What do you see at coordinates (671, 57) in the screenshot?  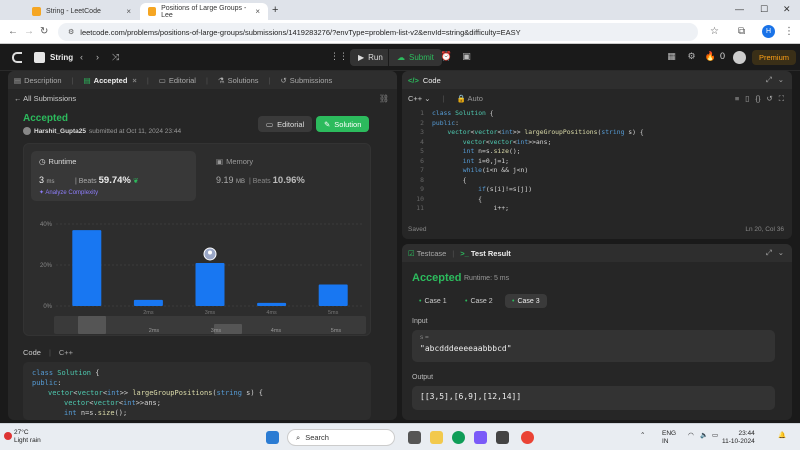 I see `layout-icon: ▦` at bounding box center [671, 57].